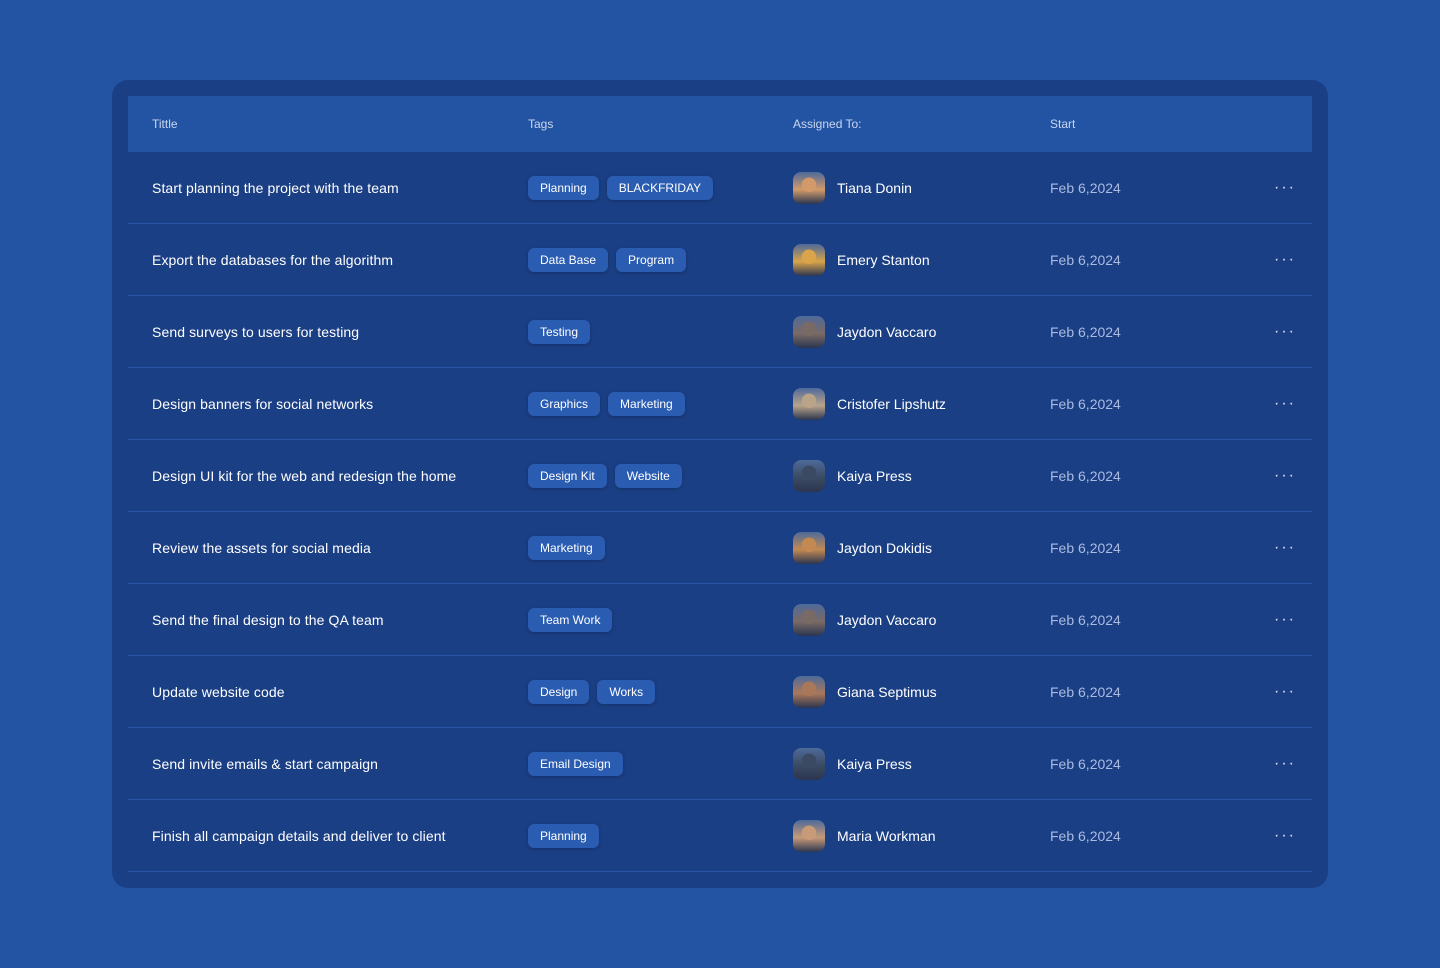  Describe the element at coordinates (883, 260) in the screenshot. I see `assignee-name: Emery Stanton` at that location.